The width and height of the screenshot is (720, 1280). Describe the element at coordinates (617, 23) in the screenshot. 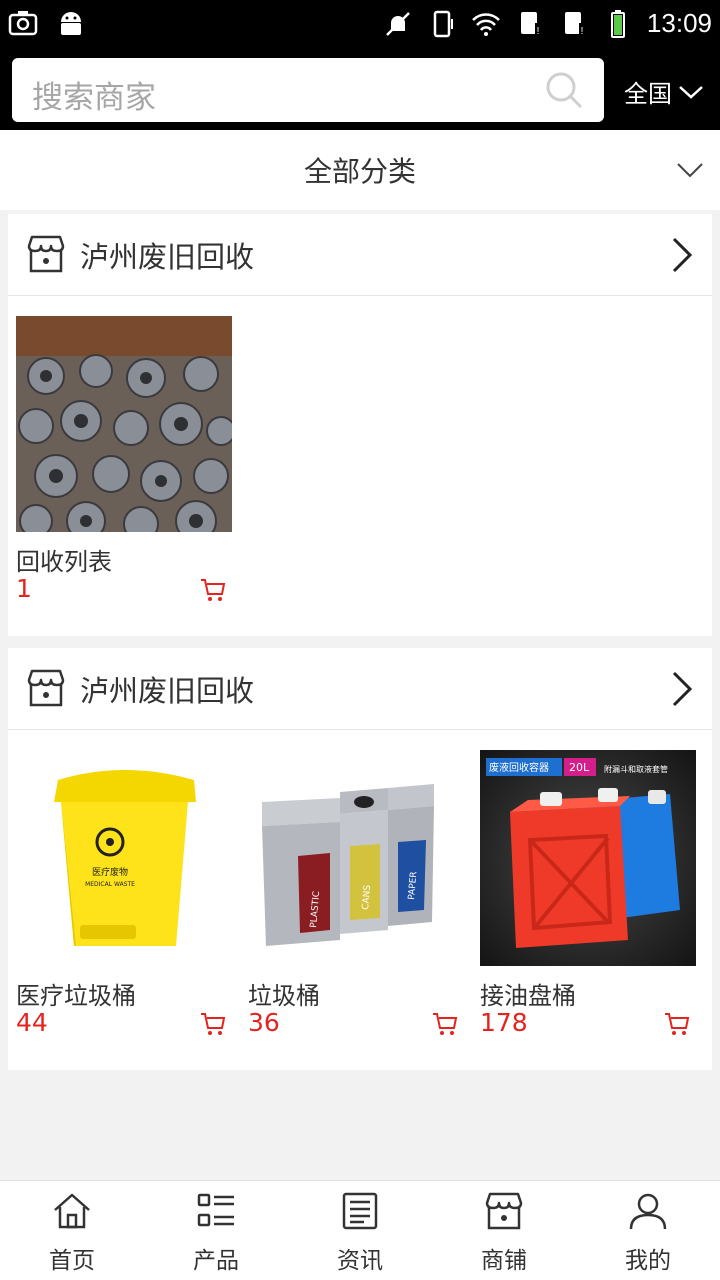

I see `battery-icon` at that location.